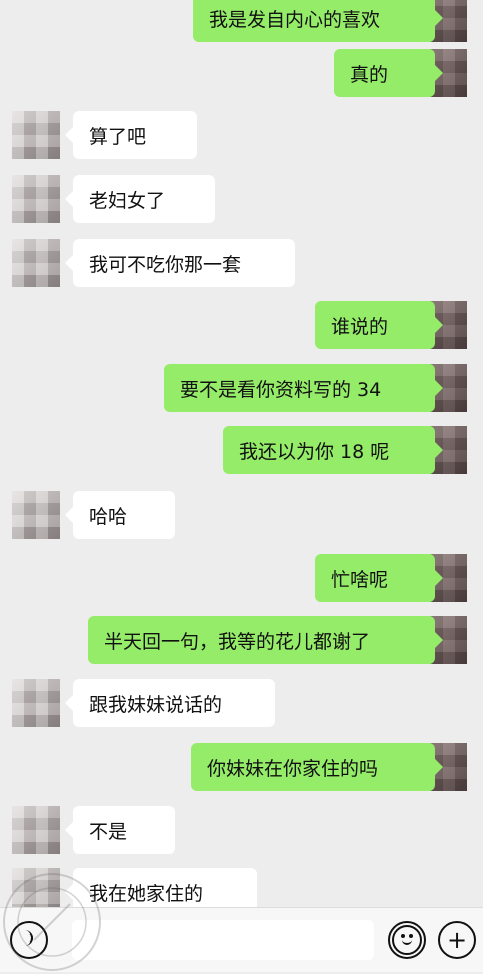  What do you see at coordinates (241, 326) in the screenshot?
I see `message-row: 谁说的` at bounding box center [241, 326].